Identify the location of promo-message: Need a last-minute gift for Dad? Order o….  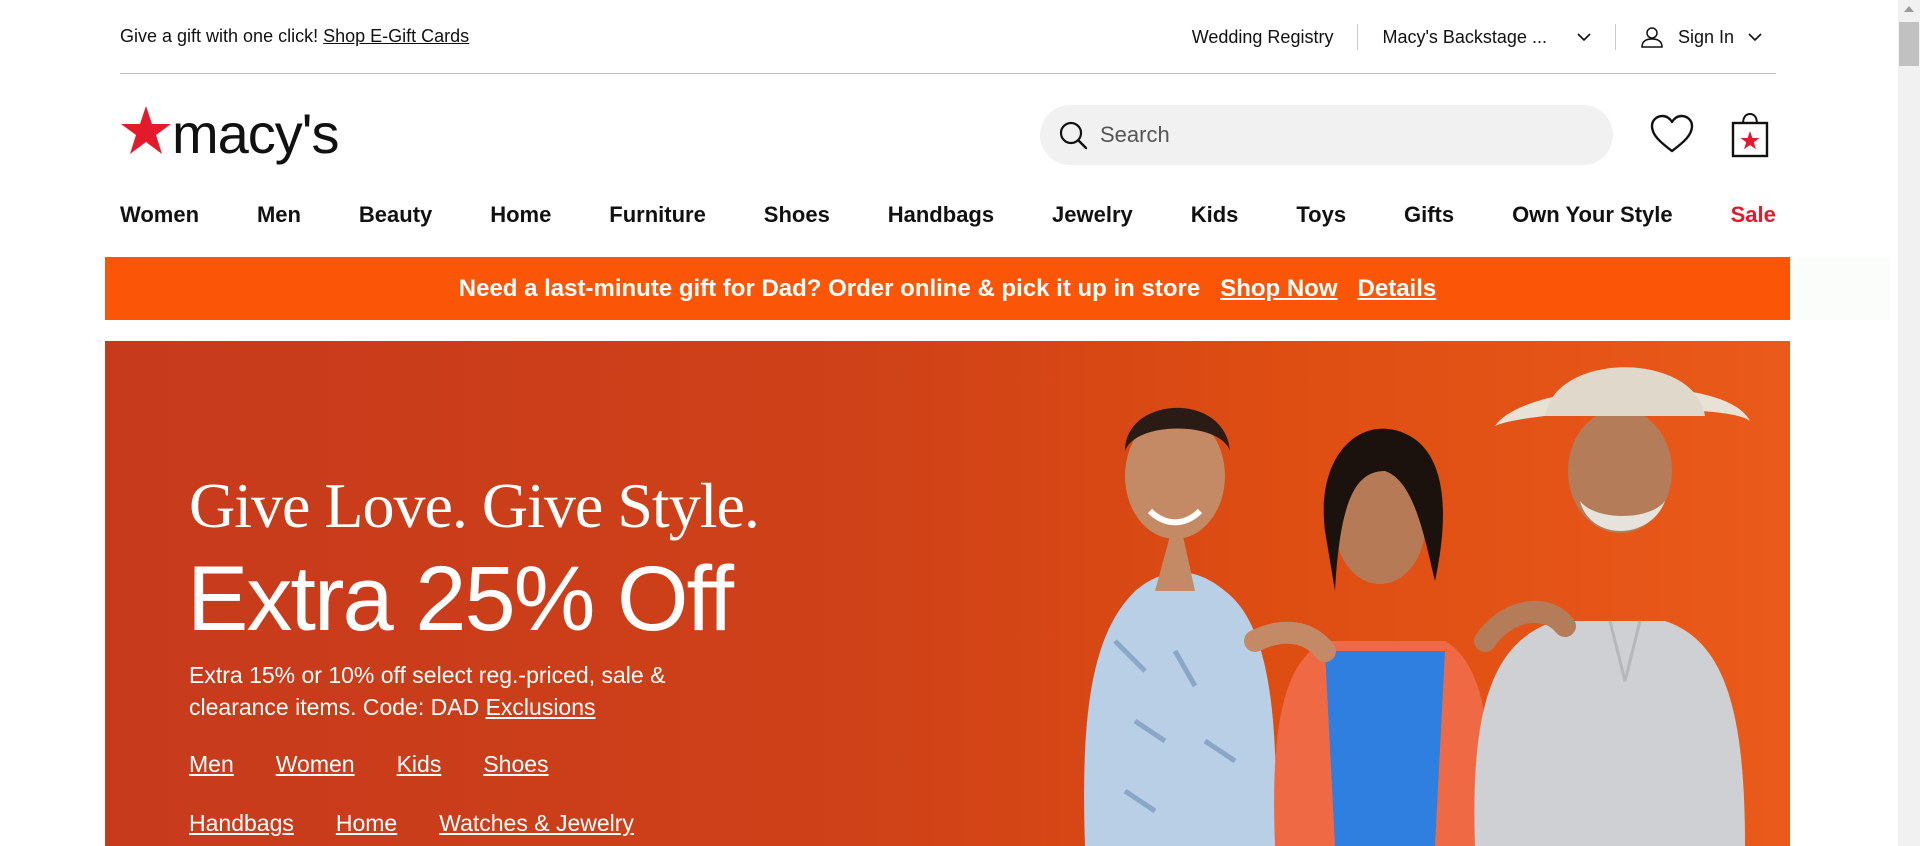
(829, 288).